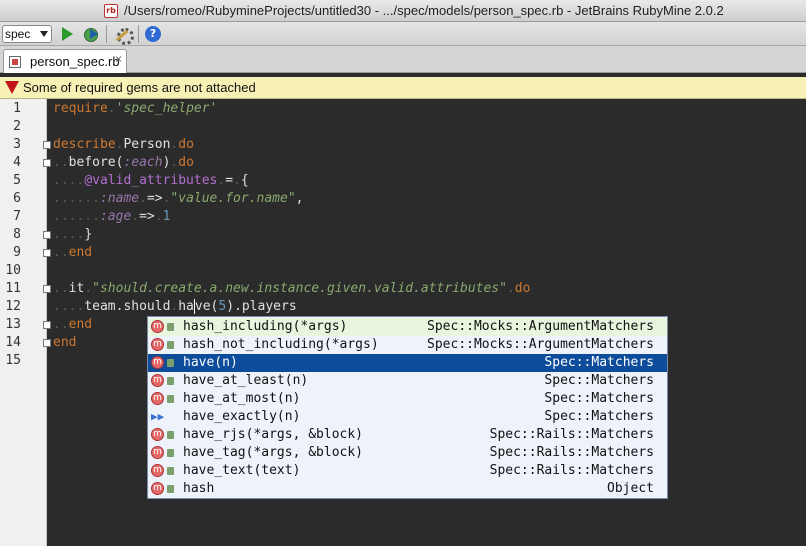 The height and width of the screenshot is (546, 806). I want to click on code-line: ....}, so click(72, 235).